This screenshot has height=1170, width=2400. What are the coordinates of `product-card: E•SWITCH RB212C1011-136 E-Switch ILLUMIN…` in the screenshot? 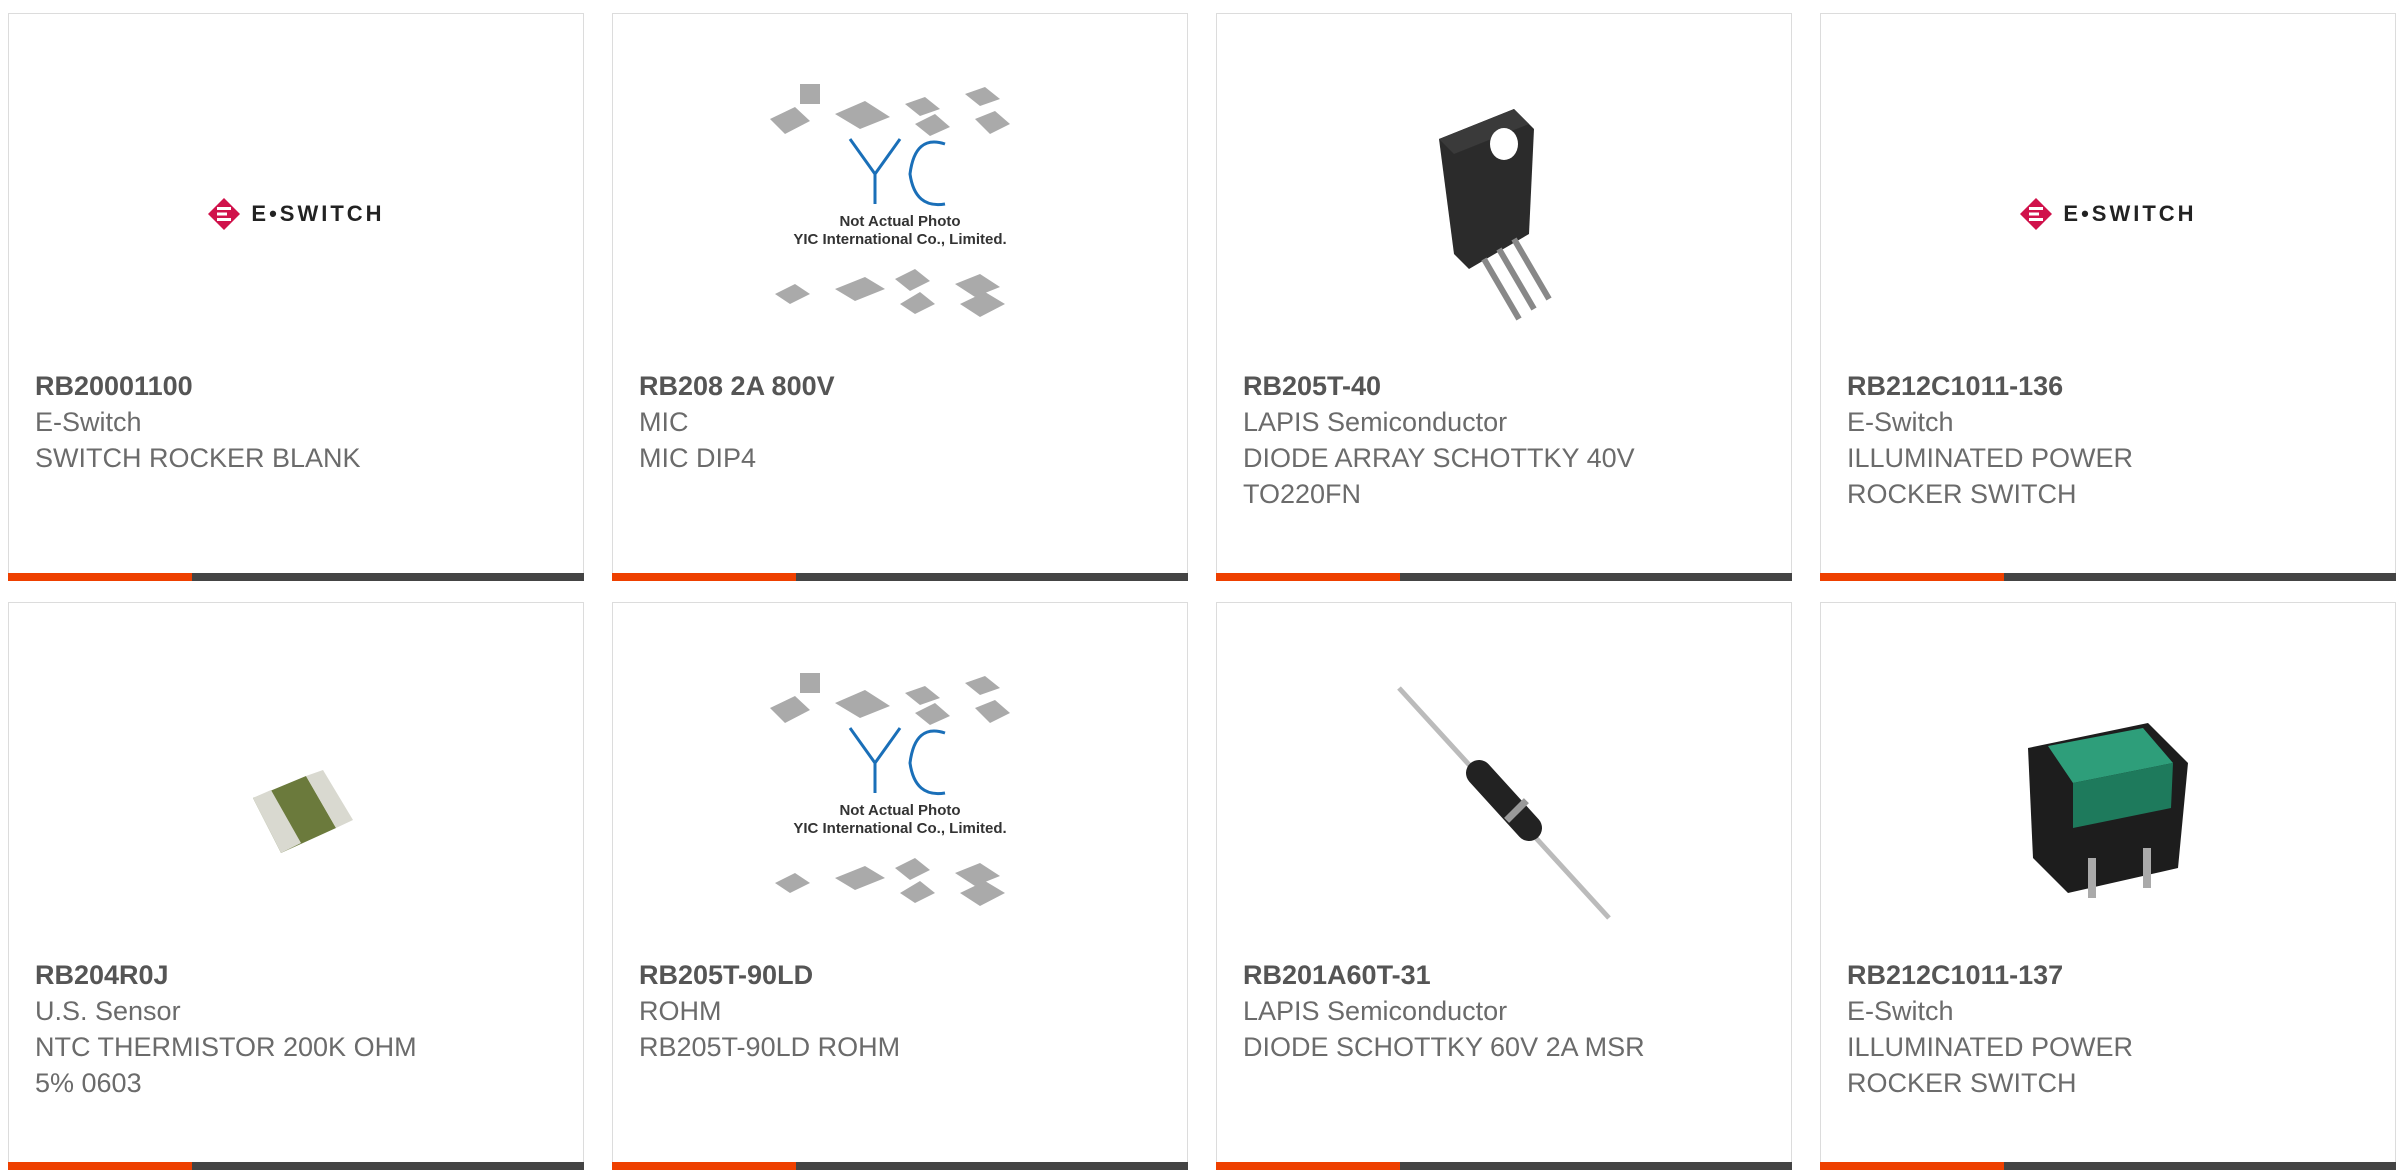 It's located at (2108, 297).